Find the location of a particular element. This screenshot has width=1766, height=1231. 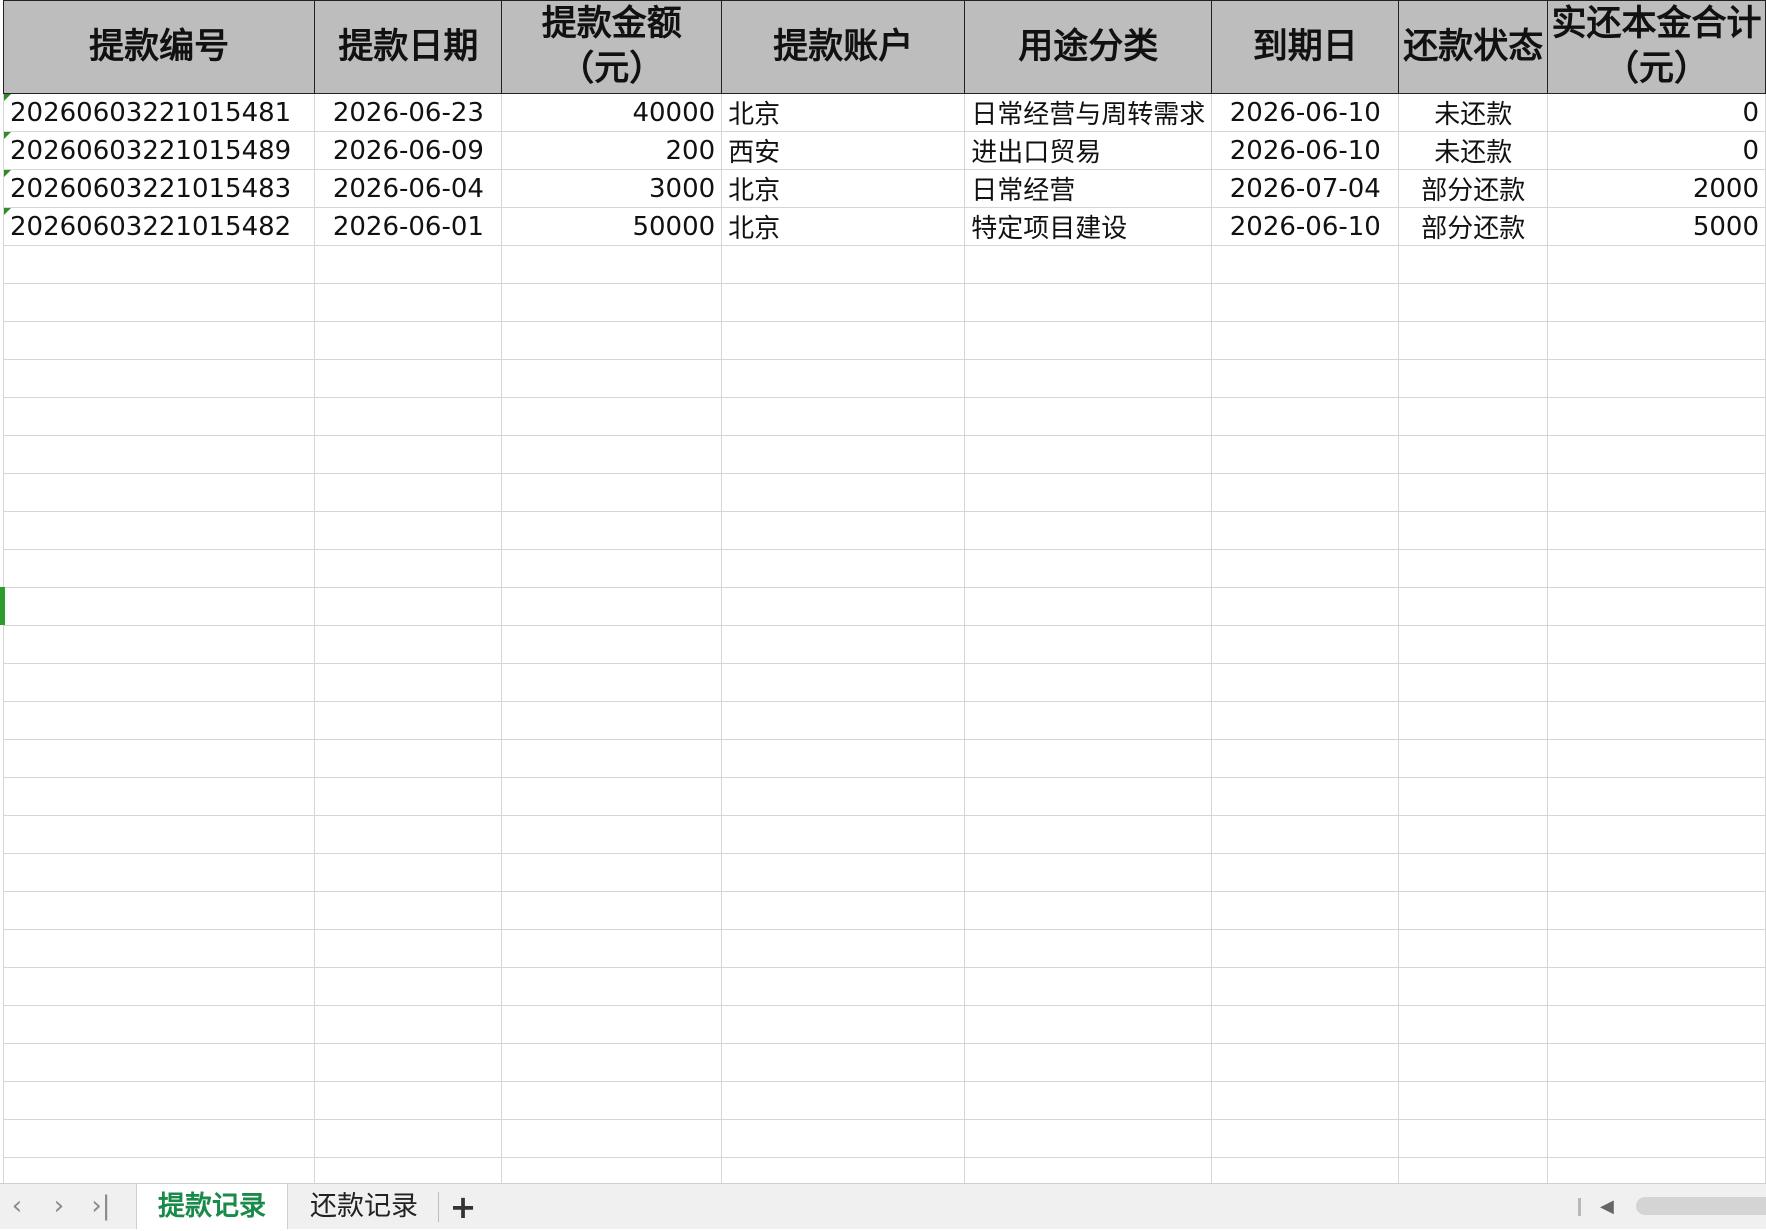

cell-purpose-category: 进出口贸易 is located at coordinates (1088, 150).